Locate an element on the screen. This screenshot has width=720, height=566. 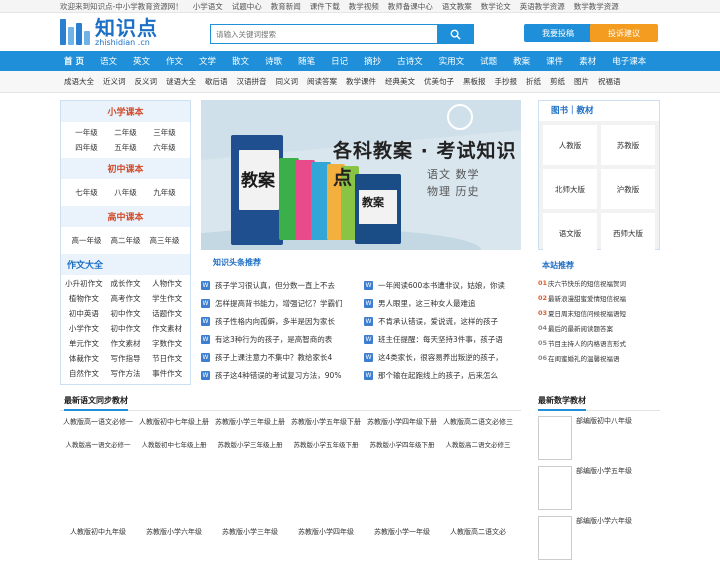
nav-item: 素材 is located at coordinates (587, 61).